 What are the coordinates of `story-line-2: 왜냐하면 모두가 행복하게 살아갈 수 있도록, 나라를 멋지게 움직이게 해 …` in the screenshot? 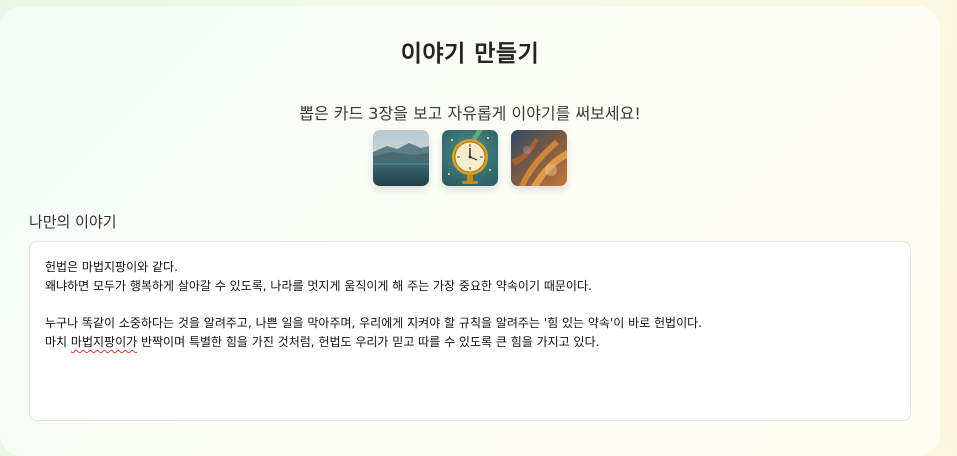 It's located at (318, 286).